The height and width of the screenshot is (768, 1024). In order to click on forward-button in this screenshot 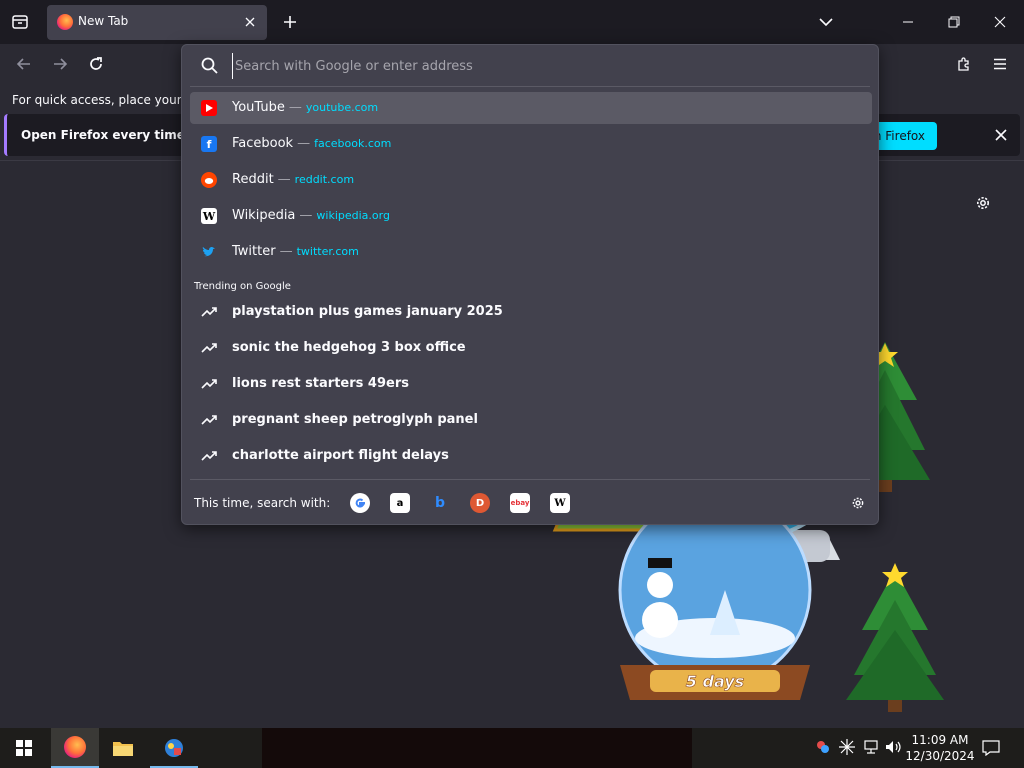, I will do `click(60, 64)`.